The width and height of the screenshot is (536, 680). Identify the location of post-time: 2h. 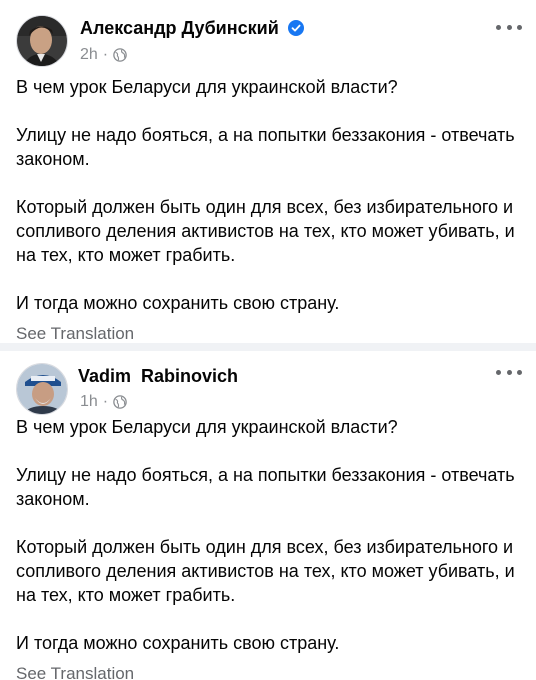
(89, 55).